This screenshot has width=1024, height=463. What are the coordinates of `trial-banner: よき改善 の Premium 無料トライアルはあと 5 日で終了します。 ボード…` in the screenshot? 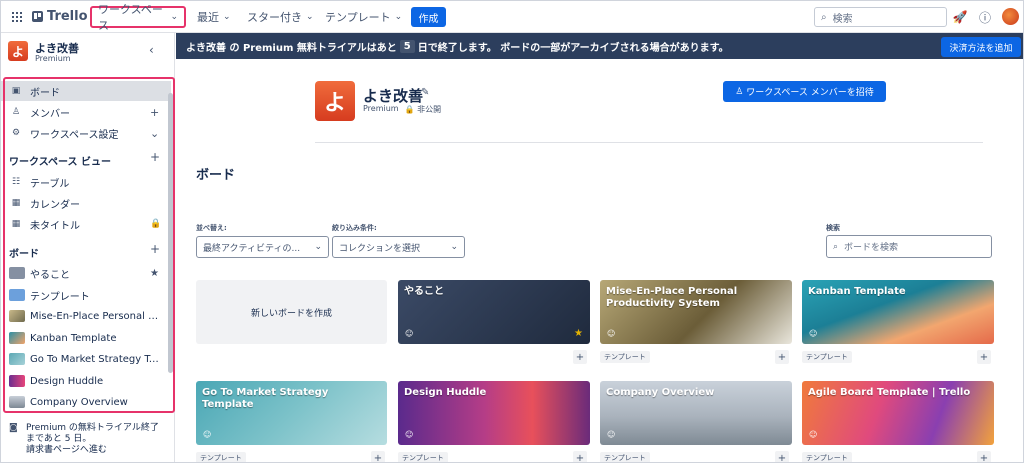 It's located at (599, 46).